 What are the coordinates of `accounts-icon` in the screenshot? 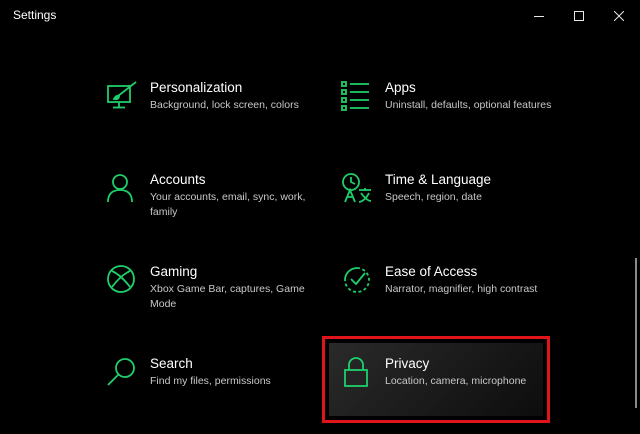 It's located at (123, 189).